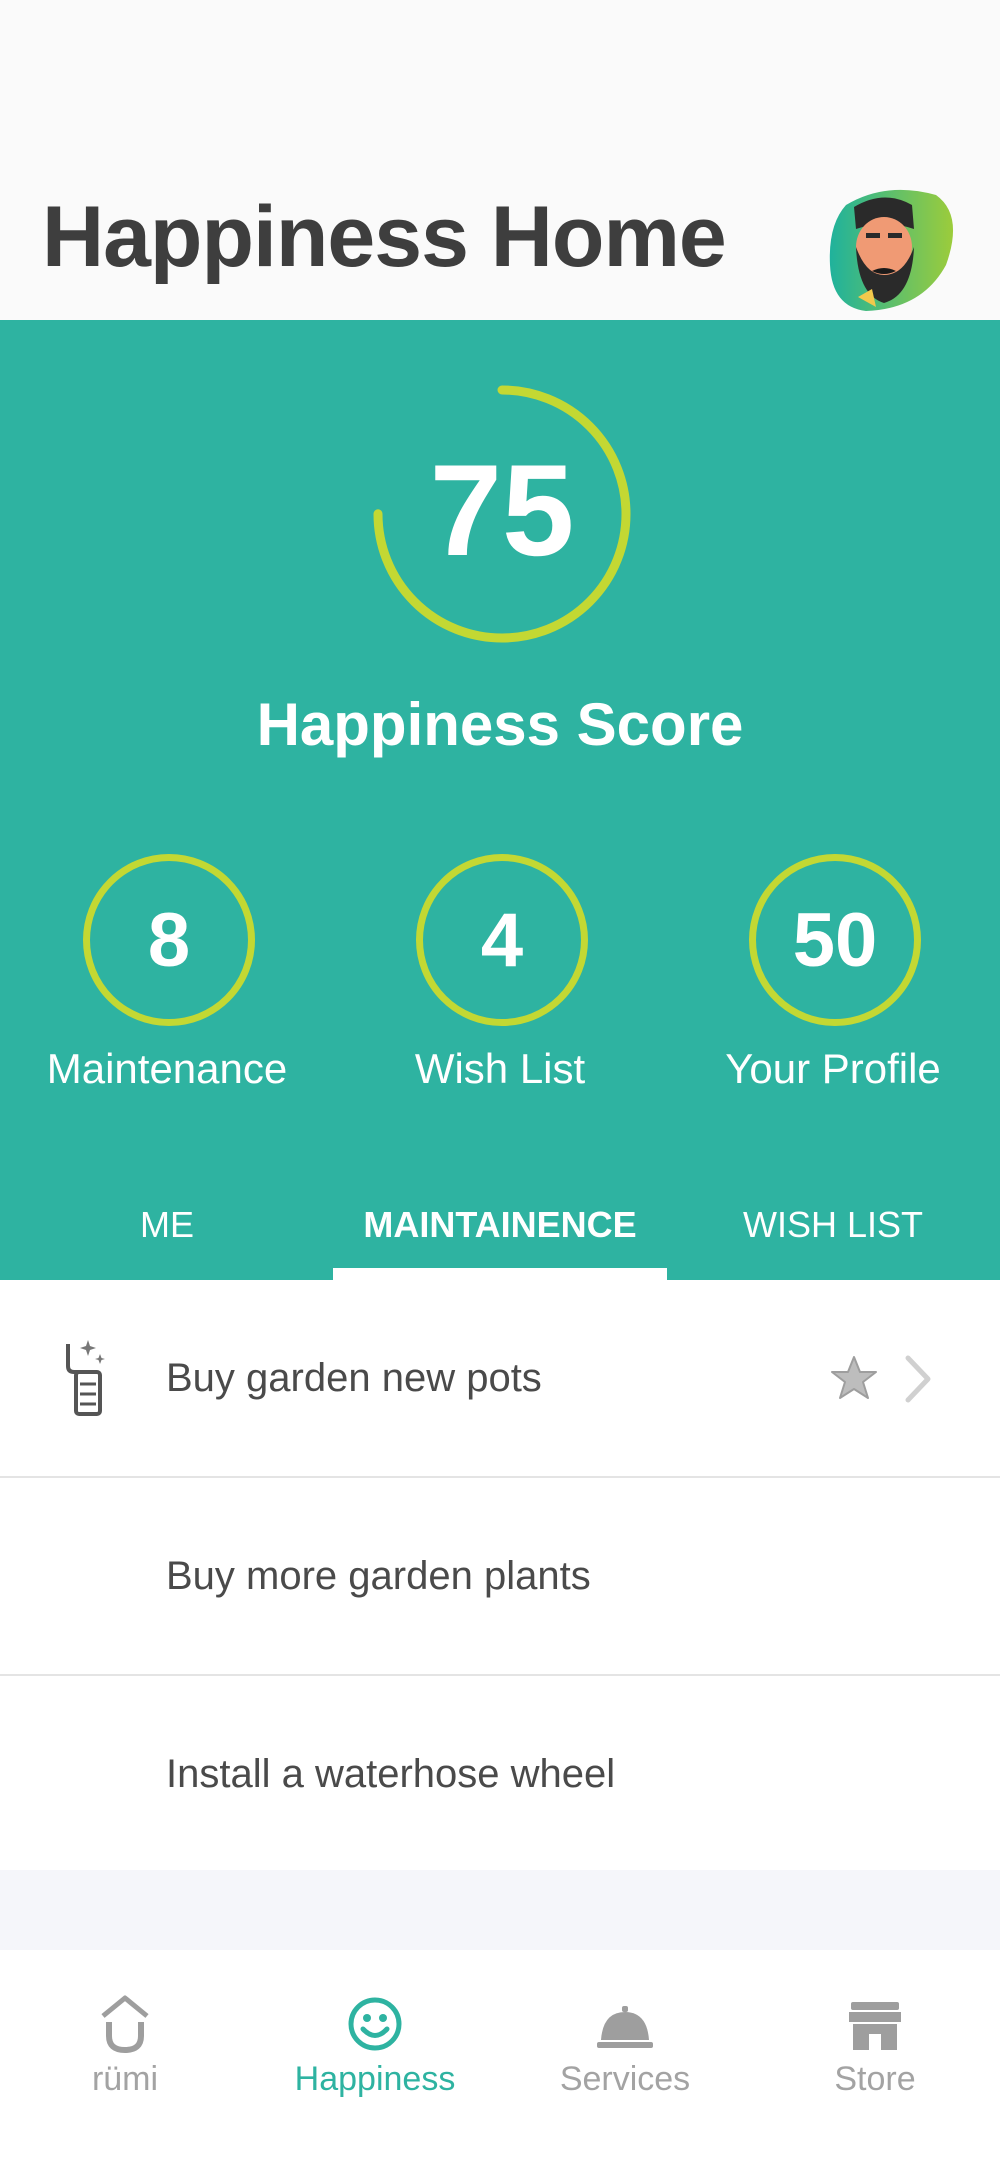  Describe the element at coordinates (167, 1068) in the screenshot. I see `stat-maintenance-label: Maintenance` at that location.